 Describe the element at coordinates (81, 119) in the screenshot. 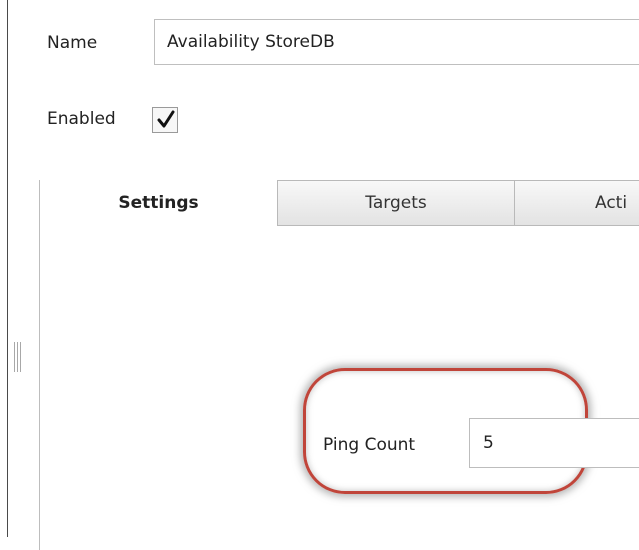

I see `enabled-label: Enabled` at that location.